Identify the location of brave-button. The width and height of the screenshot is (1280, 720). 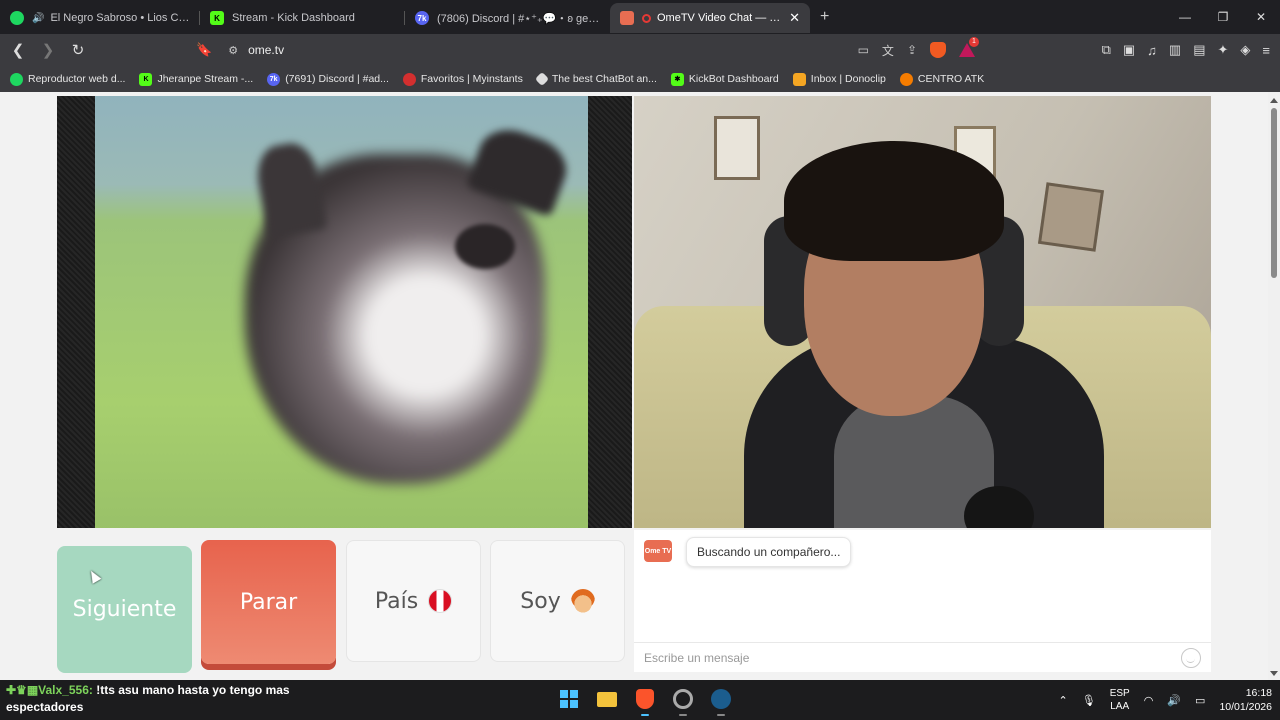
(645, 701).